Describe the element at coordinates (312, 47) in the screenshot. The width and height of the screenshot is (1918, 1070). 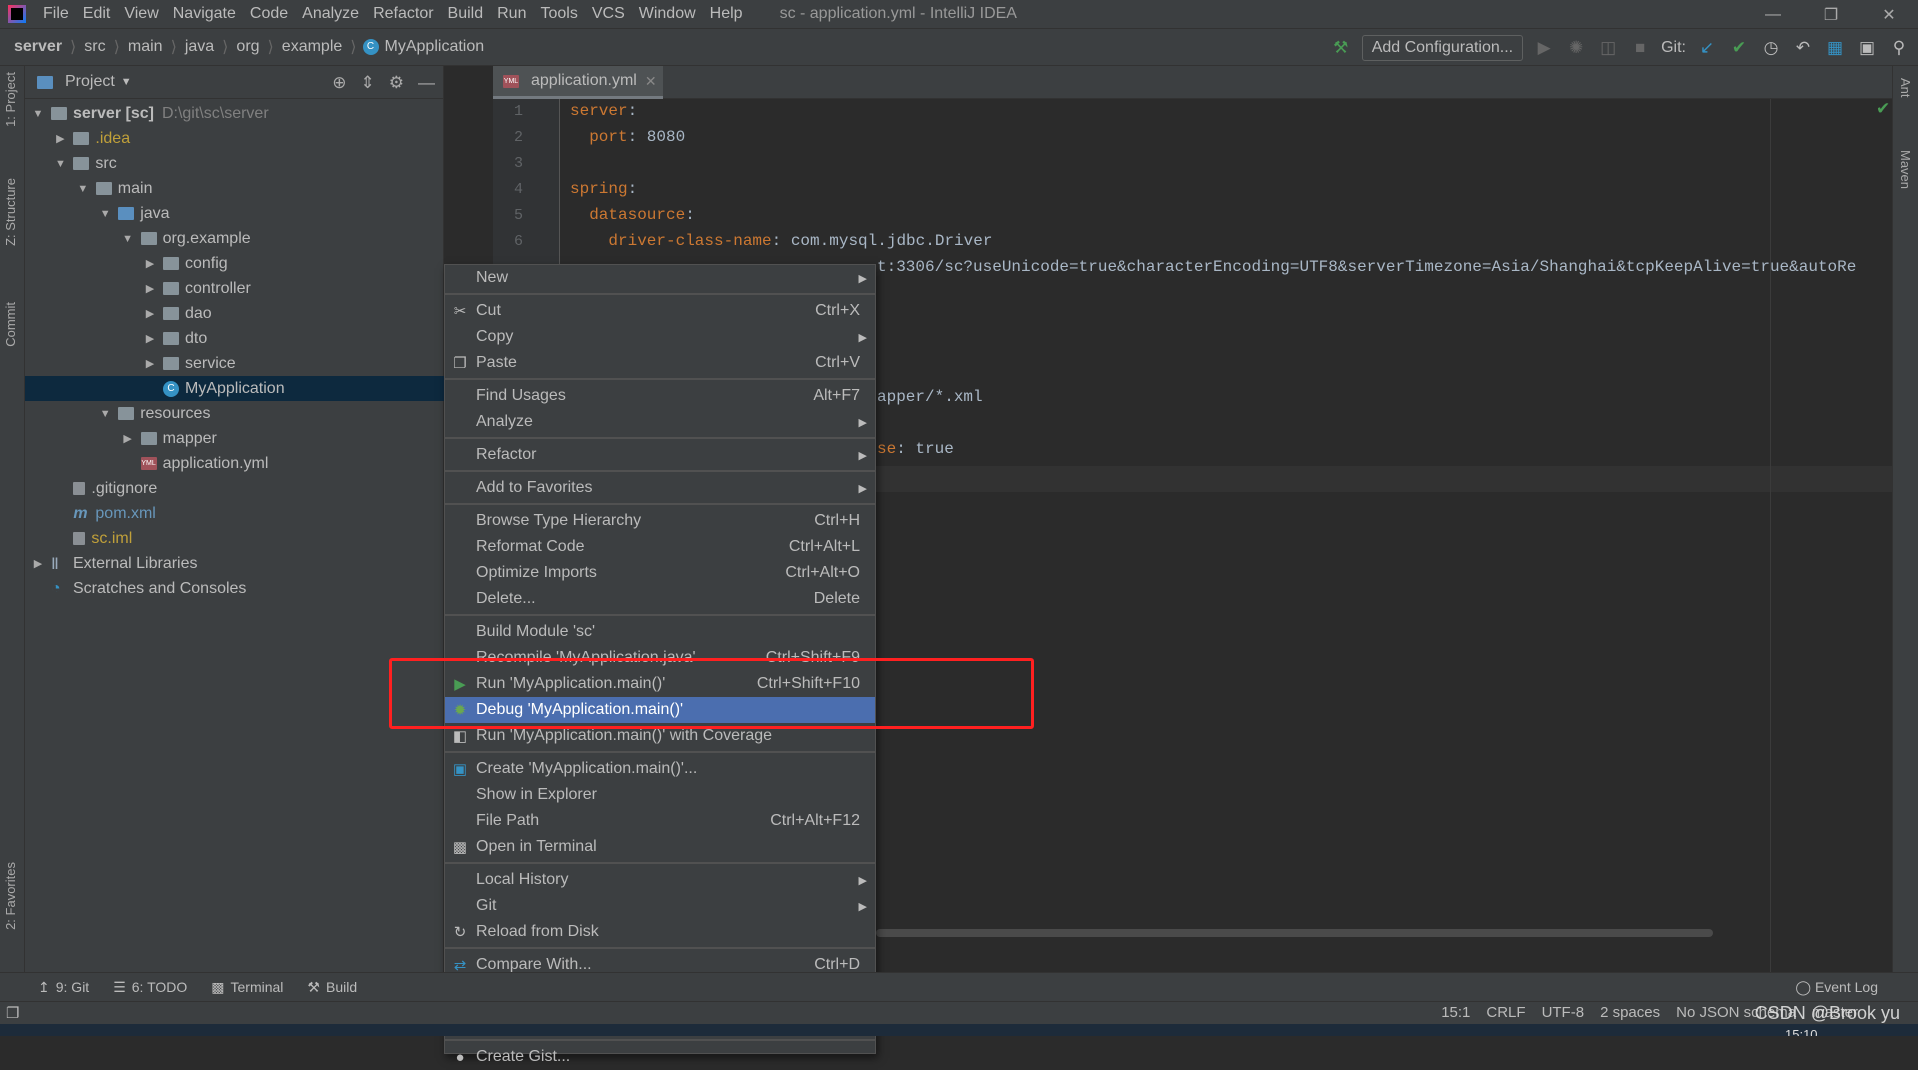
I see `breadcrumb-item: example` at that location.